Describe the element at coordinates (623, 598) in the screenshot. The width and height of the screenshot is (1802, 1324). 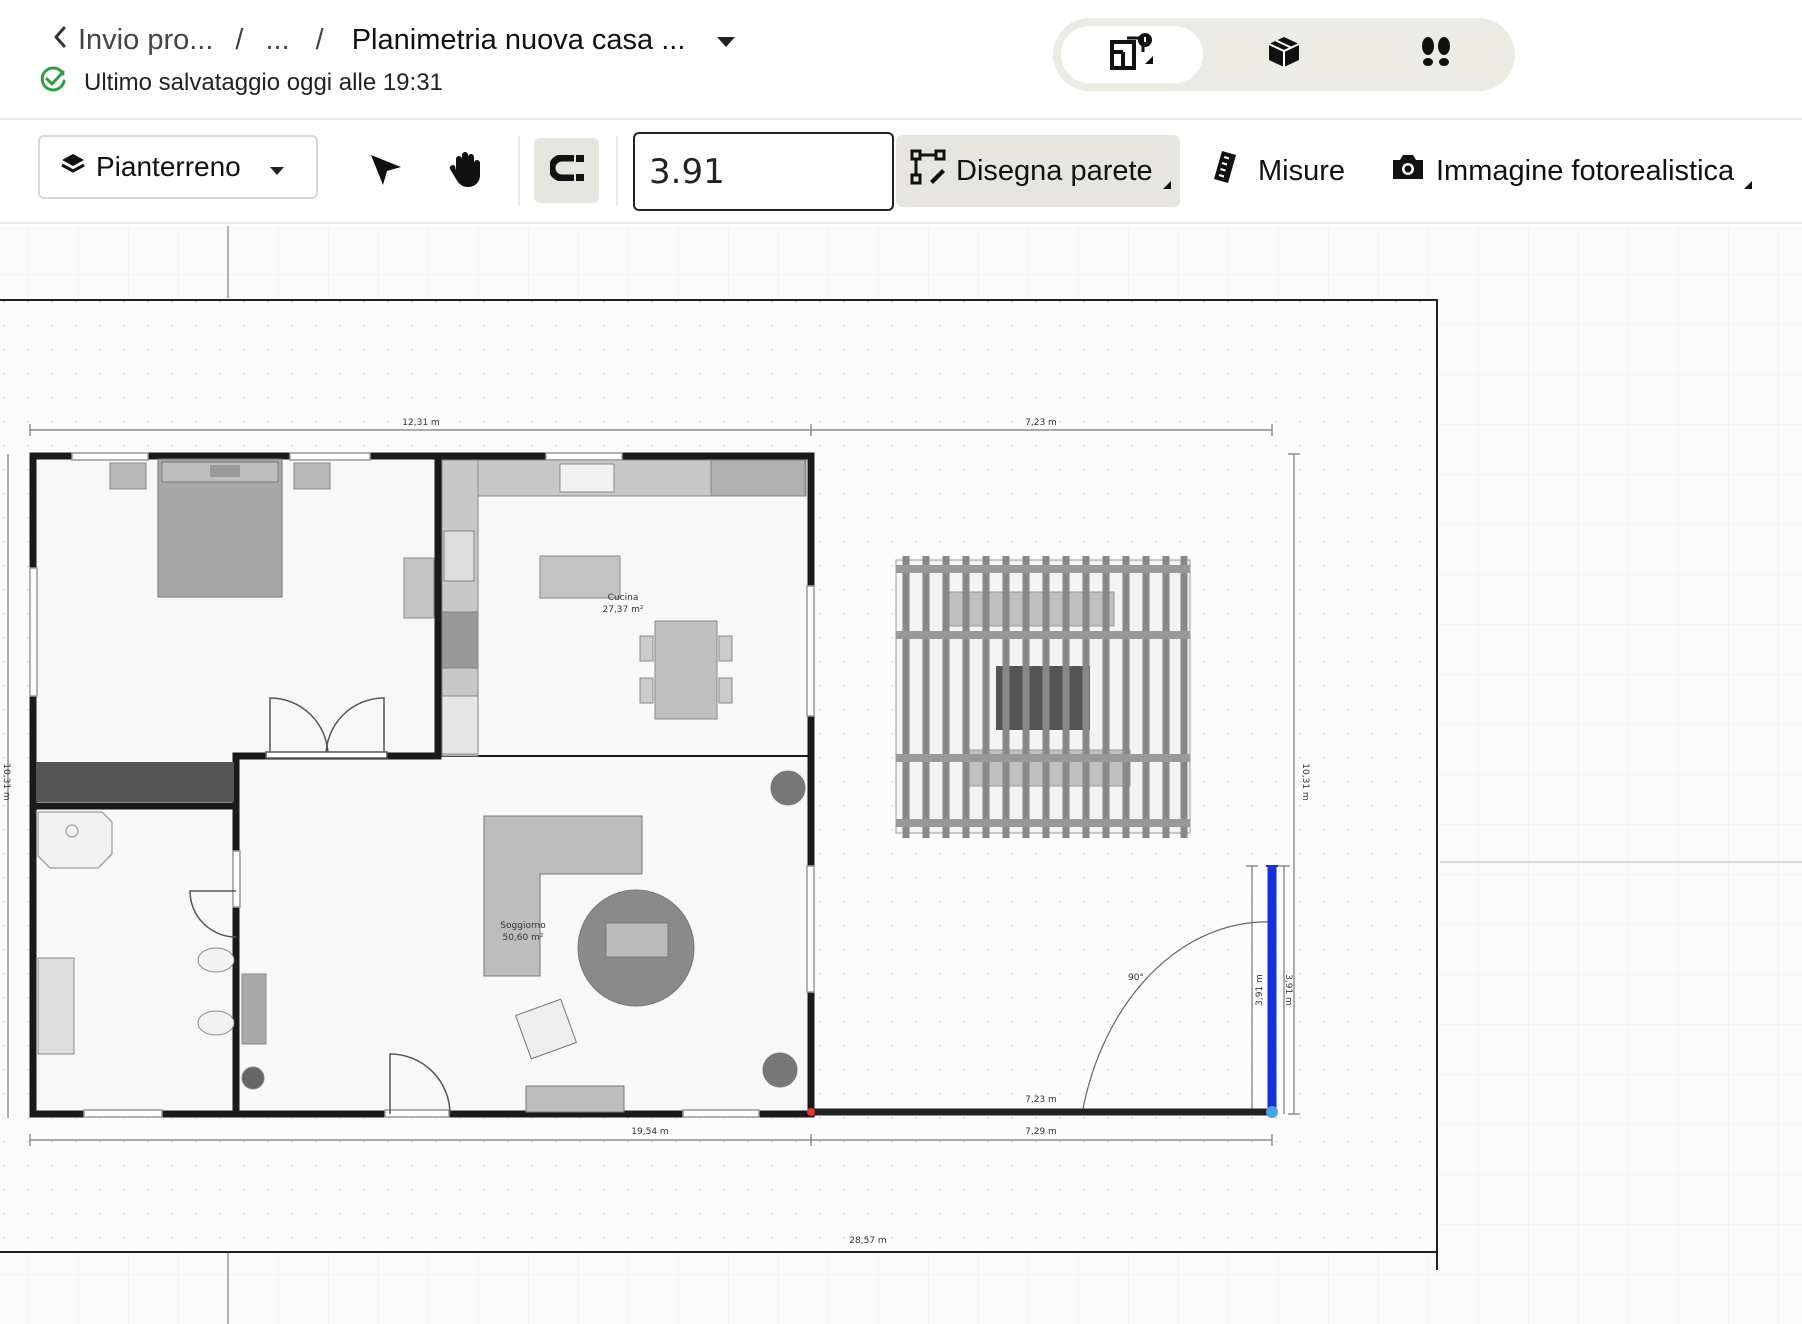
I see `room-kitchen-name: Cucina` at that location.